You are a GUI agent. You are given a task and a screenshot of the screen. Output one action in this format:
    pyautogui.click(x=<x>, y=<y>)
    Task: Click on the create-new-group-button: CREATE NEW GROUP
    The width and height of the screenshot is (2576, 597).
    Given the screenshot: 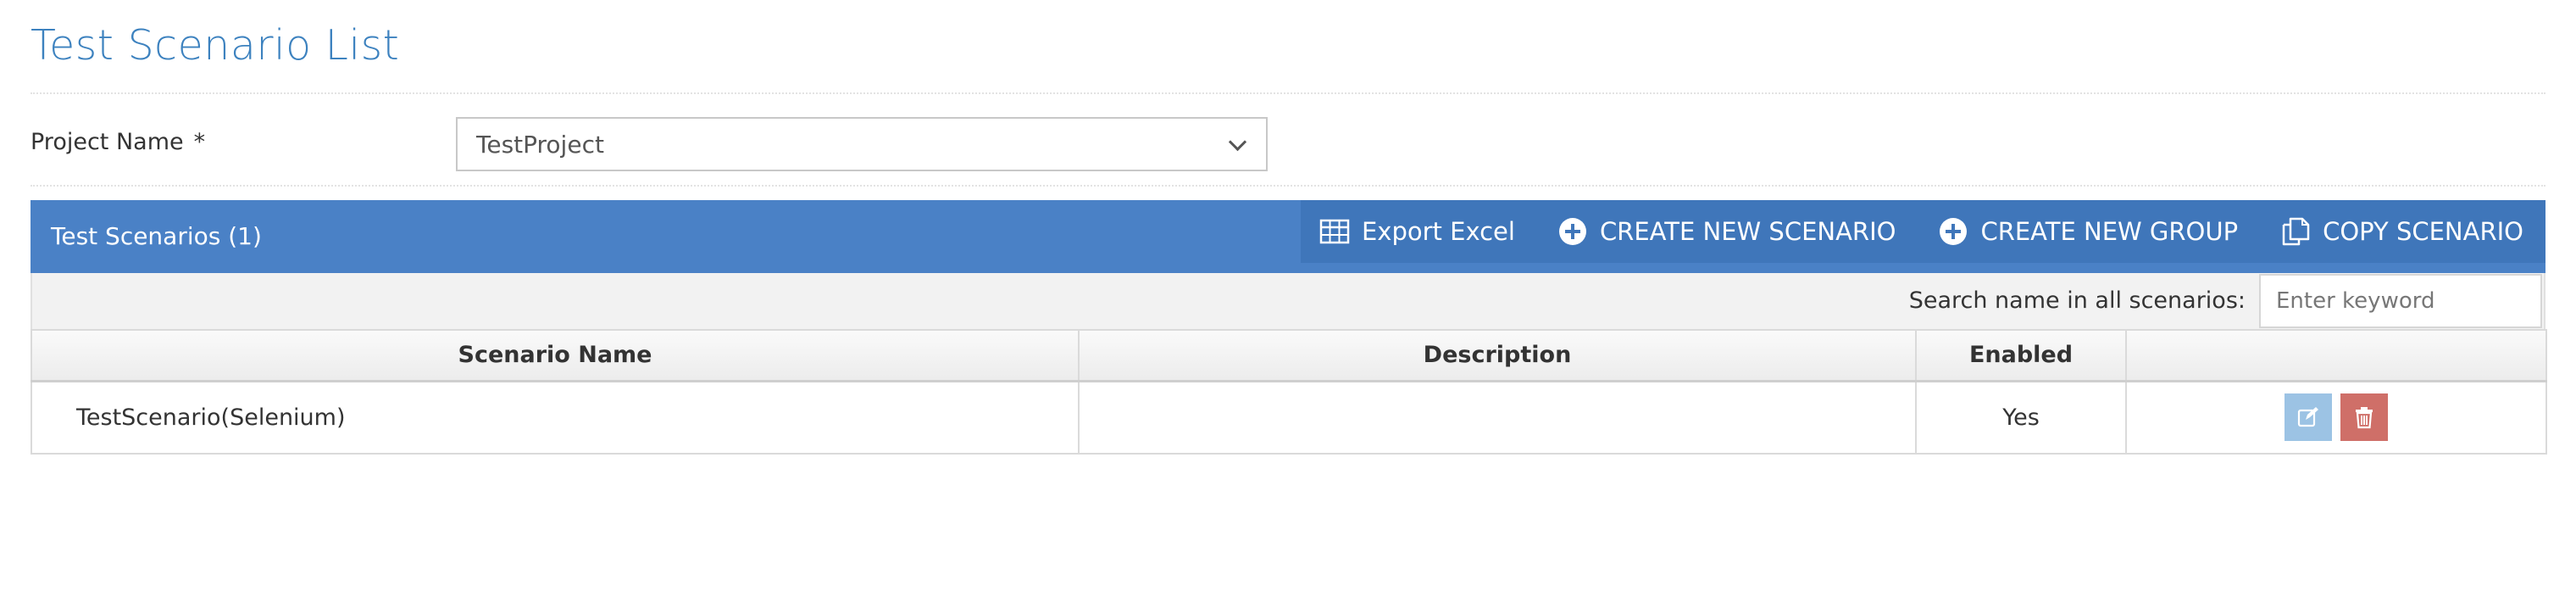 What is the action you would take?
    pyautogui.click(x=2088, y=231)
    